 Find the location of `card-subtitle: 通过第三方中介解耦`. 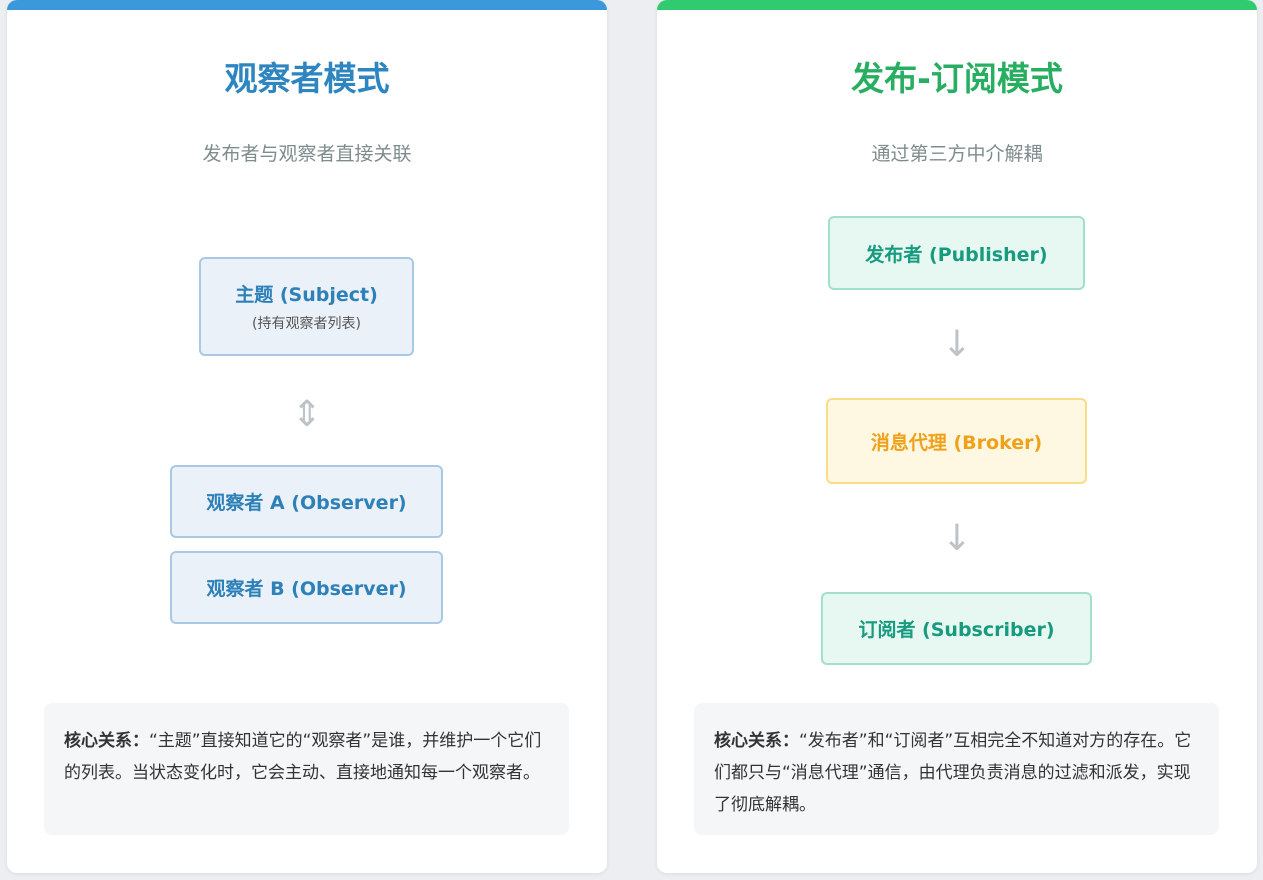

card-subtitle: 通过第三方中介解耦 is located at coordinates (957, 154).